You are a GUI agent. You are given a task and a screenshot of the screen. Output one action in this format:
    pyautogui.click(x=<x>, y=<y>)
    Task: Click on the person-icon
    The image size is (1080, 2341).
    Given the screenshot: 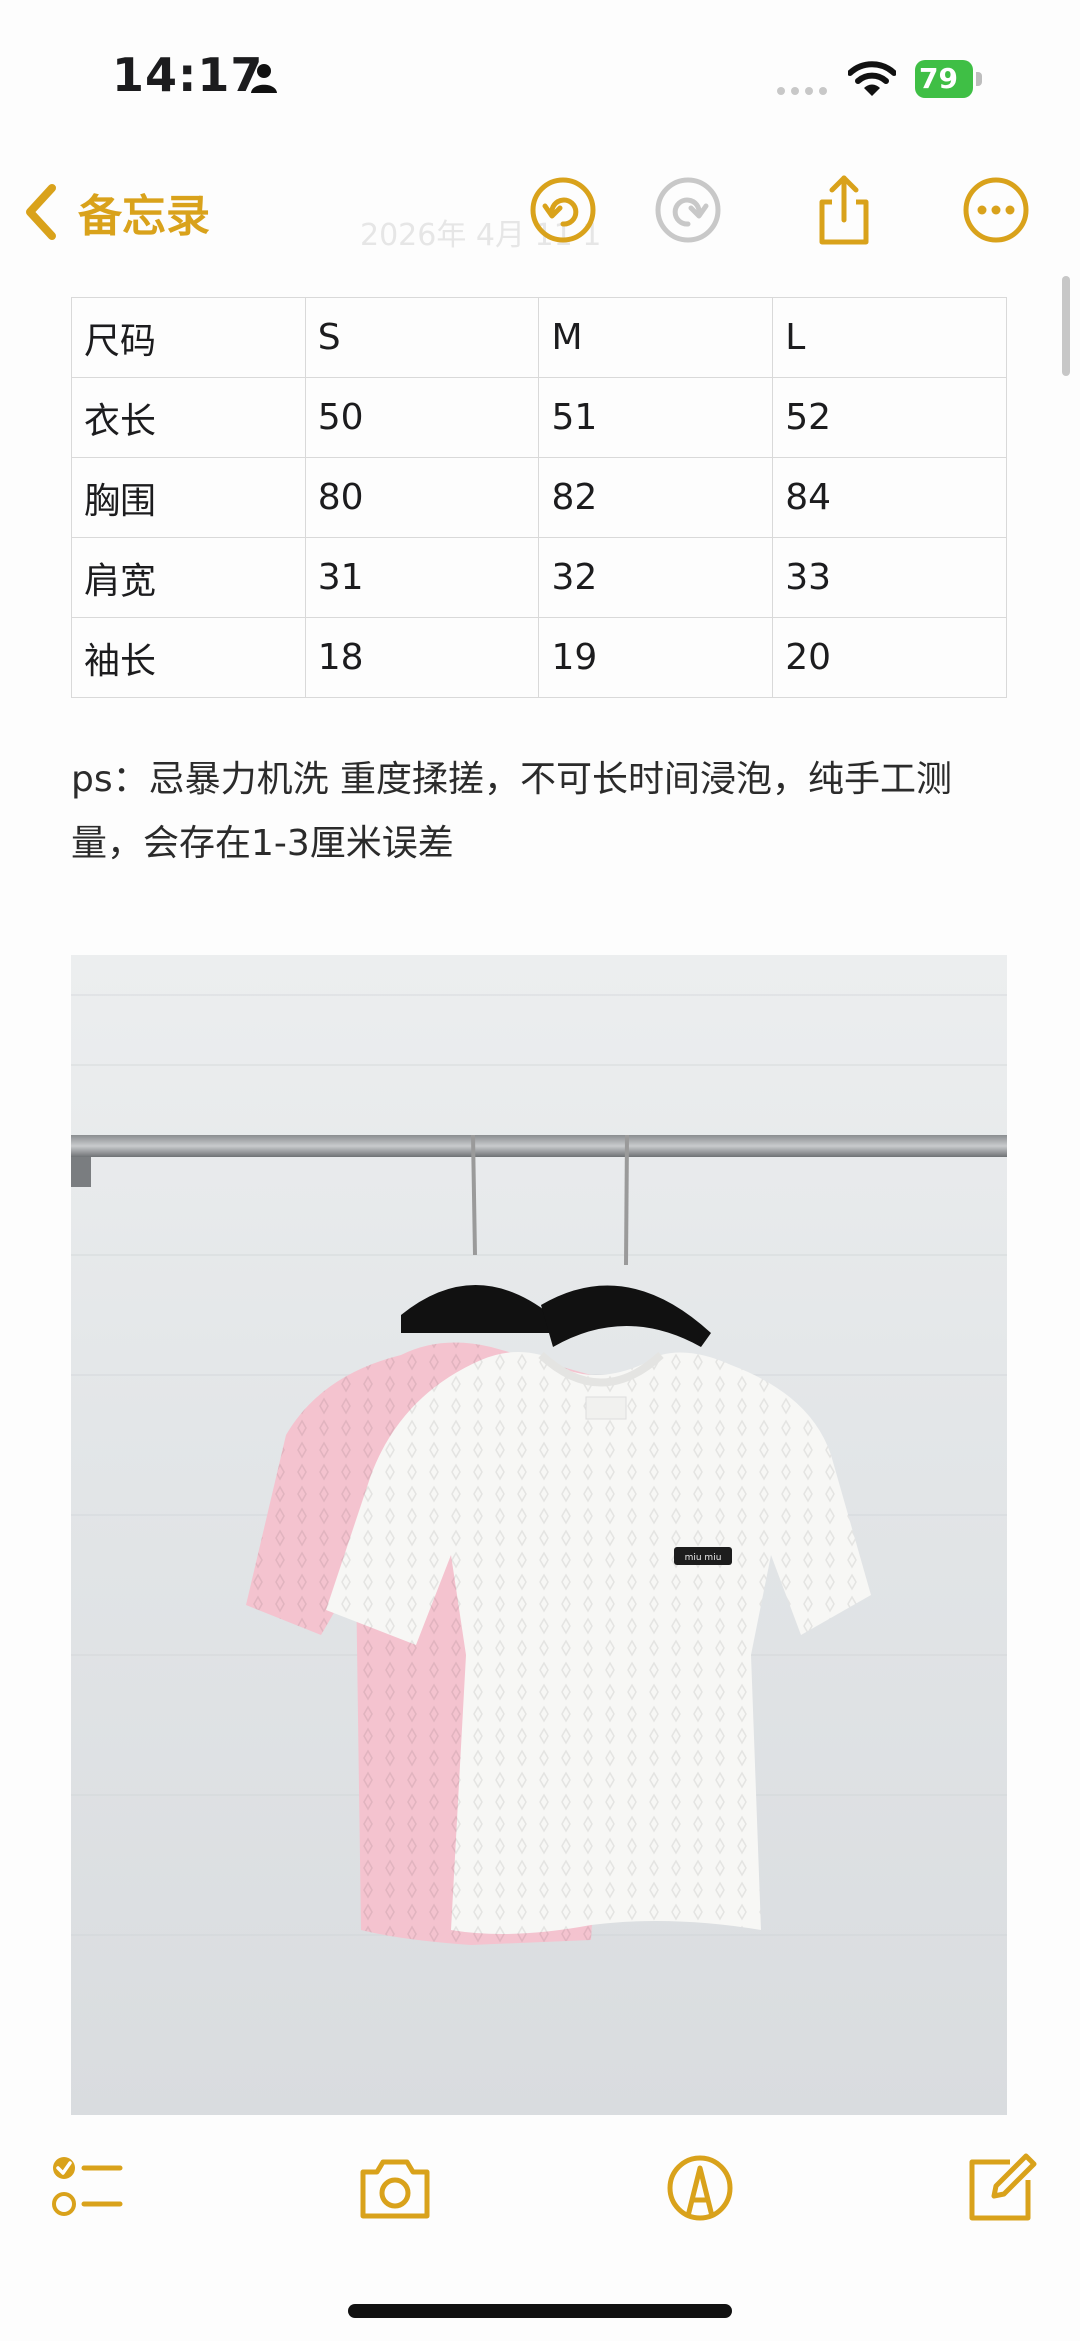 What is the action you would take?
    pyautogui.click(x=264, y=78)
    